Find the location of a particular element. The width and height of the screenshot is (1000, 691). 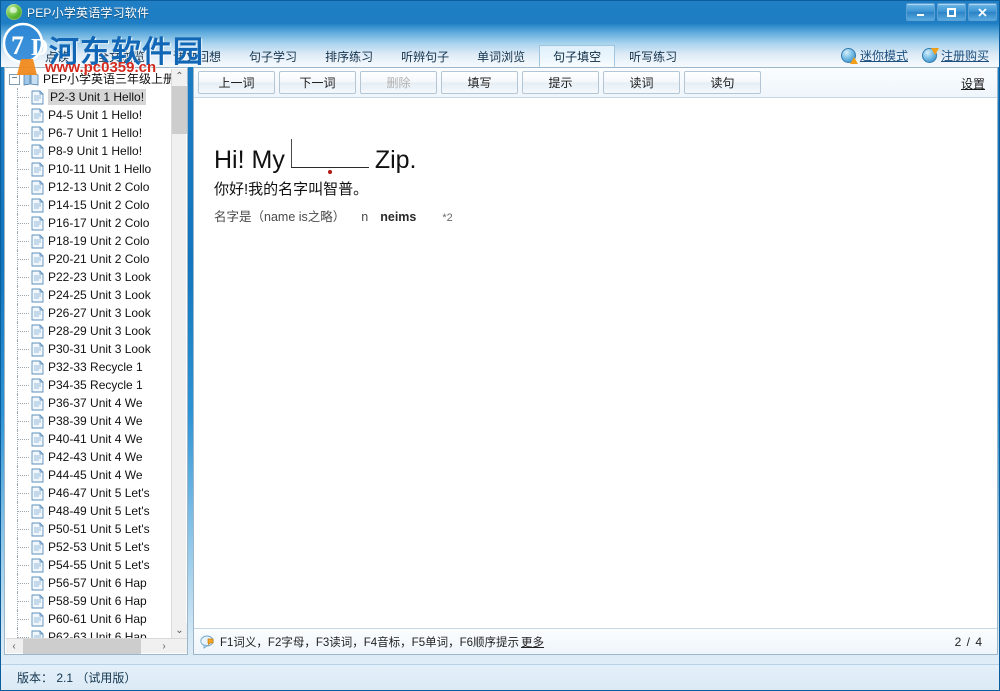

tree-item: P22-23 Unit 3 Look is located at coordinates (89, 277).